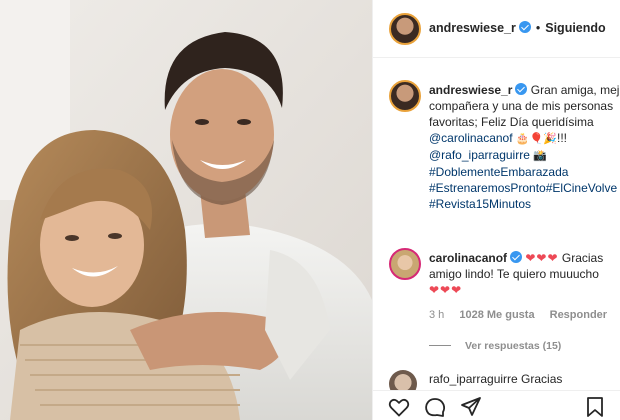 This screenshot has width=620, height=420. What do you see at coordinates (513, 346) in the screenshot?
I see `view-replies-label: Ver respuestas (15)` at bounding box center [513, 346].